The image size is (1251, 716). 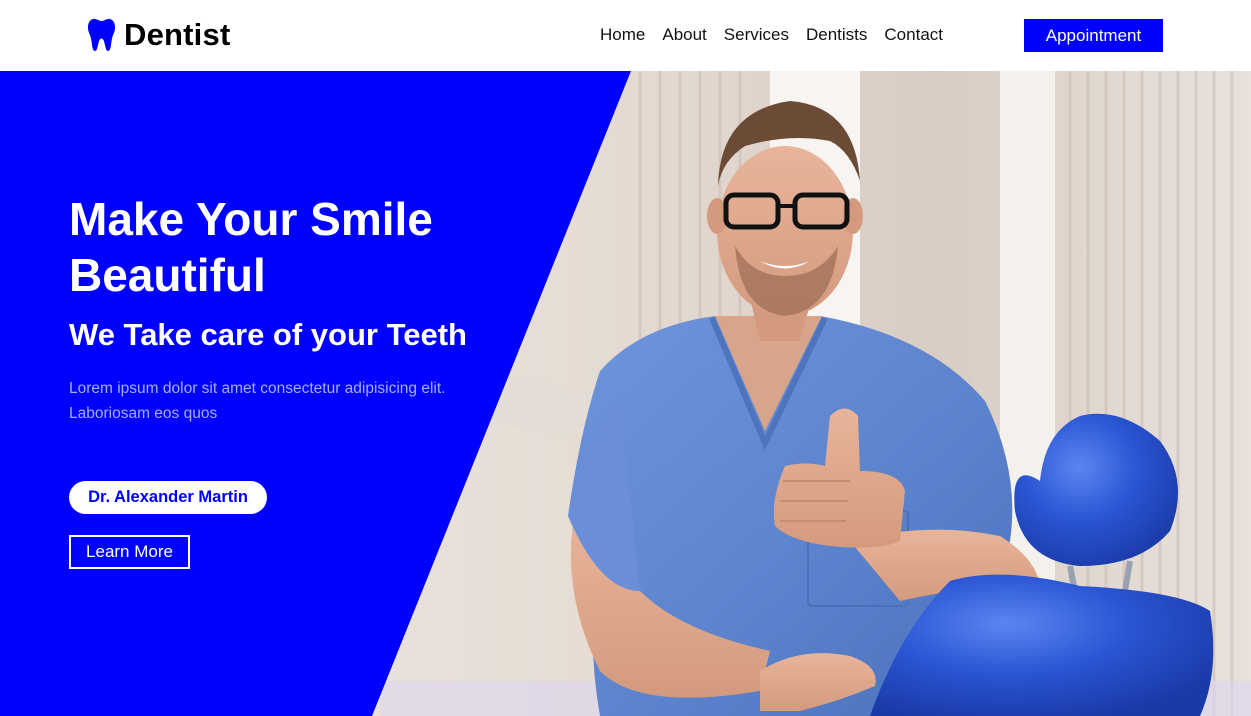 What do you see at coordinates (177, 34) in the screenshot?
I see `brand-name: Dentist` at bounding box center [177, 34].